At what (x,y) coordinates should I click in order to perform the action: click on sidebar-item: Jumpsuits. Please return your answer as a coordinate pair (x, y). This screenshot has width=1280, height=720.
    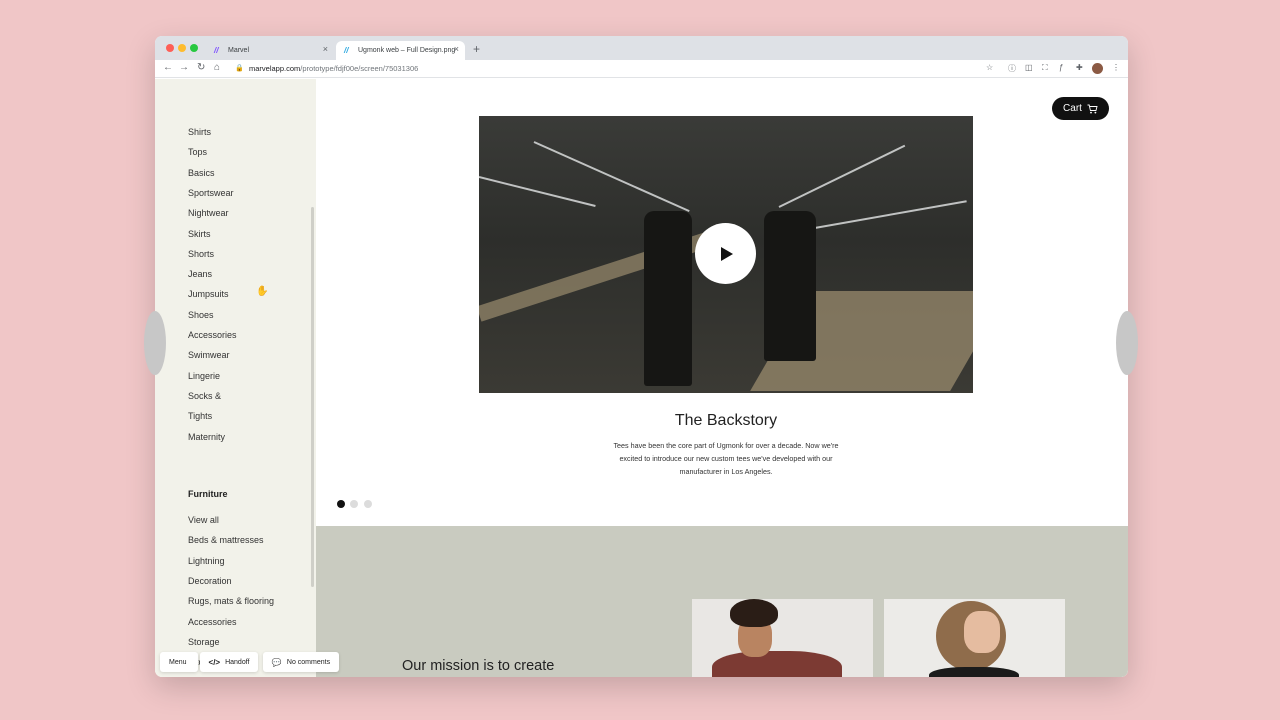
    Looking at the image, I should click on (208, 294).